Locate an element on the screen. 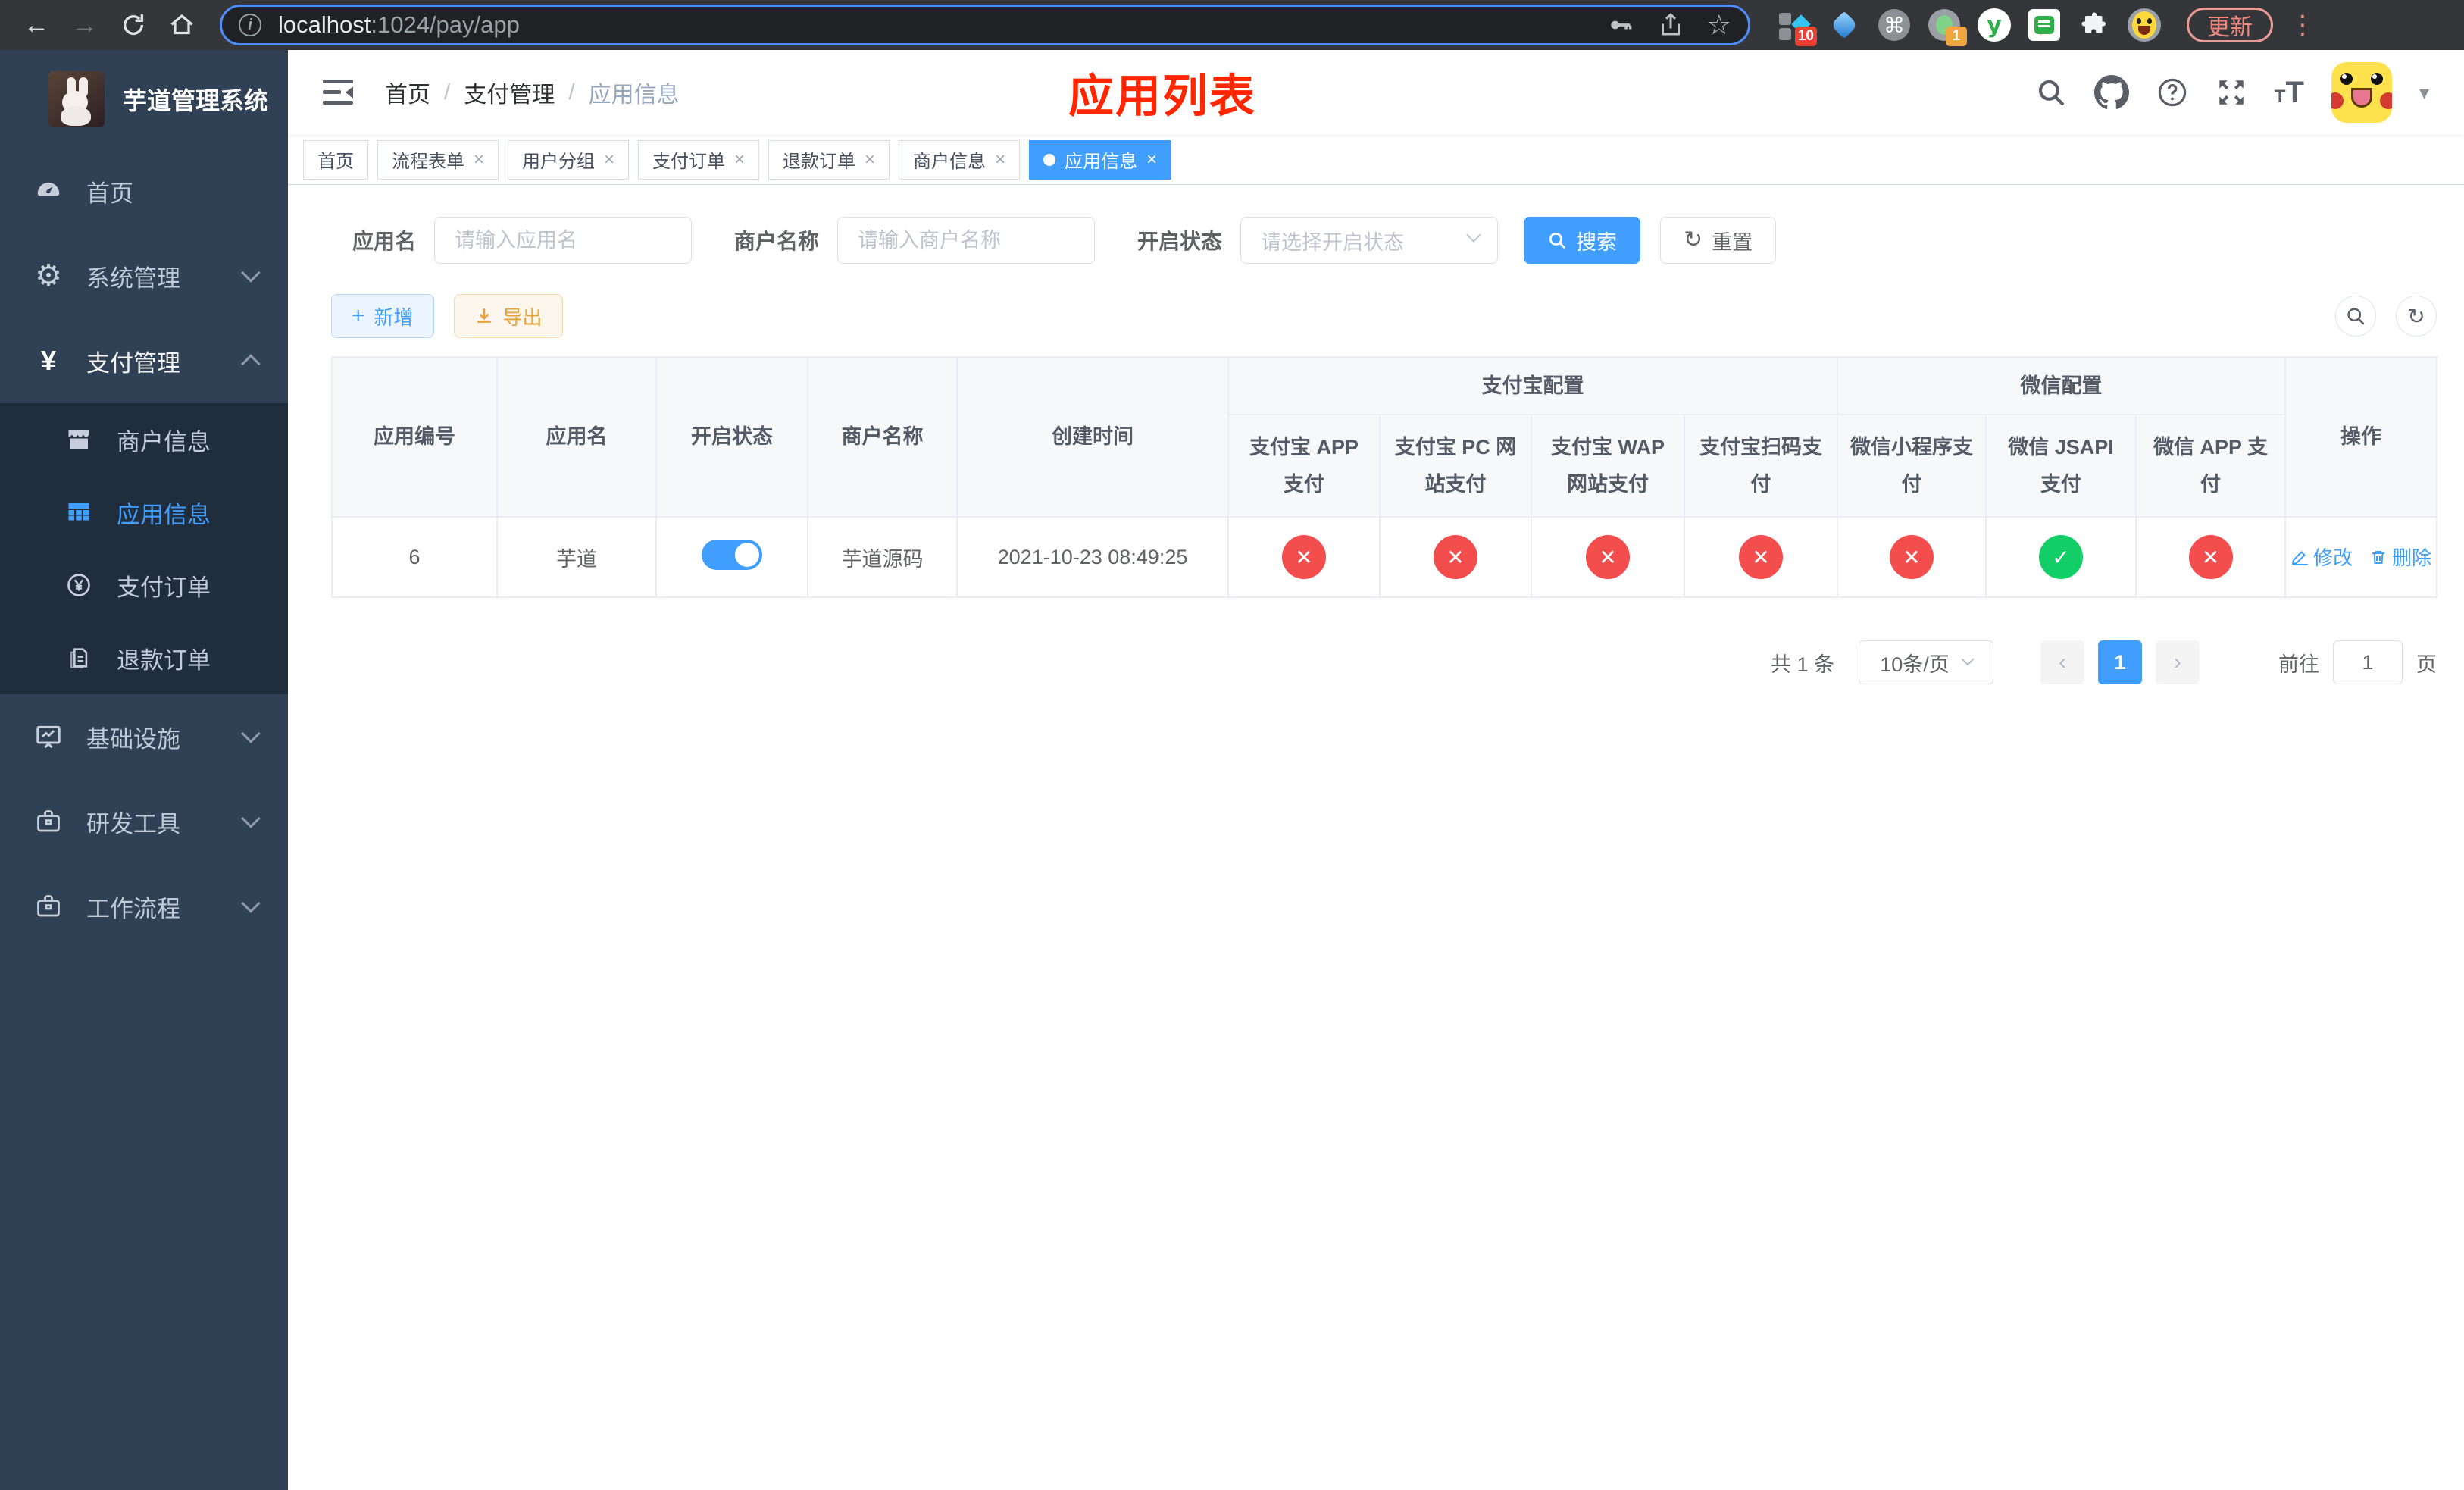 The height and width of the screenshot is (1490, 2464). fullscreen-icon is located at coordinates (2231, 92).